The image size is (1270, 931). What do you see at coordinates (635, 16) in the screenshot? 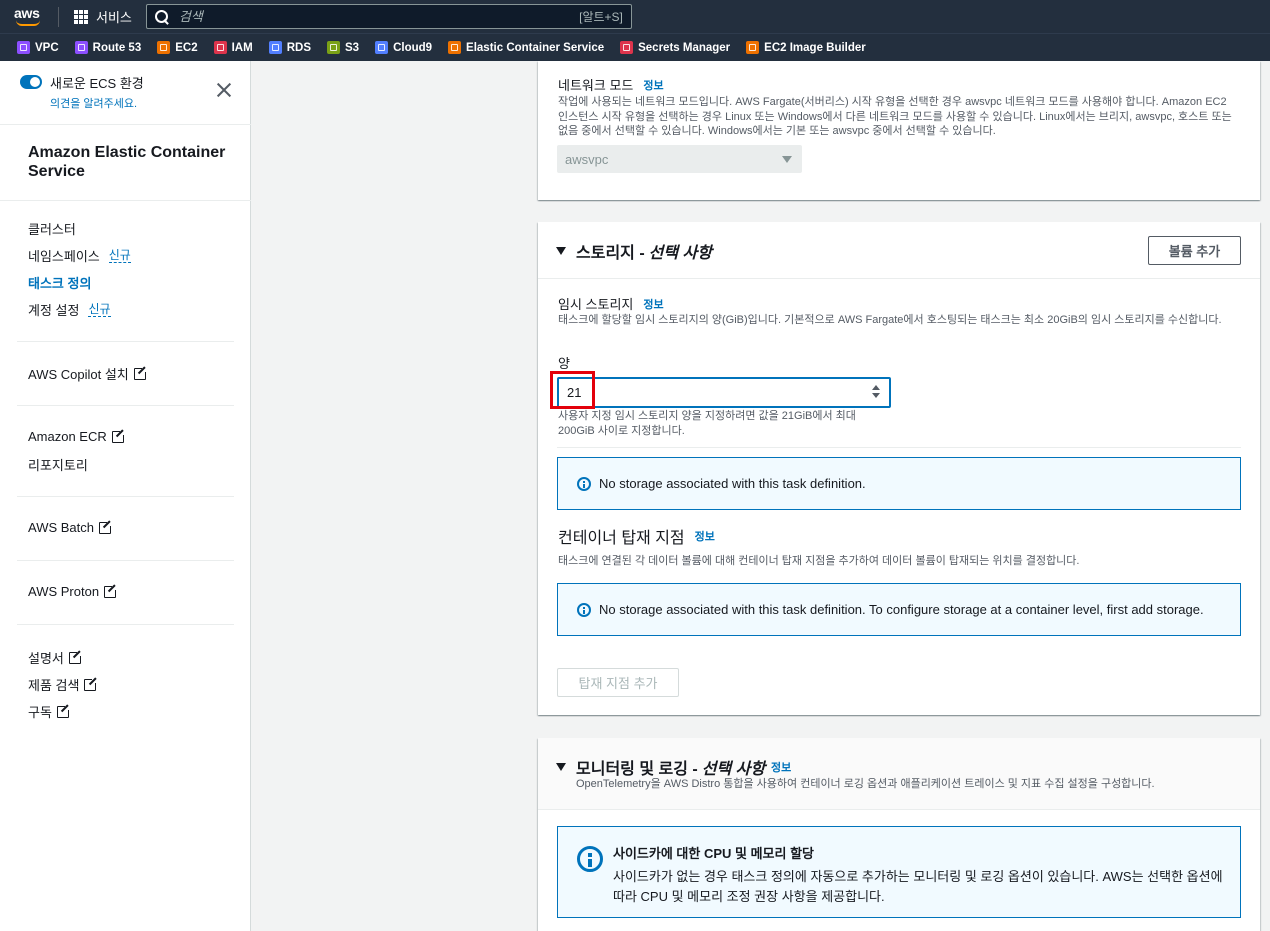
I see `top-navigation-bar: aws 서비스 [알트+S]` at bounding box center [635, 16].